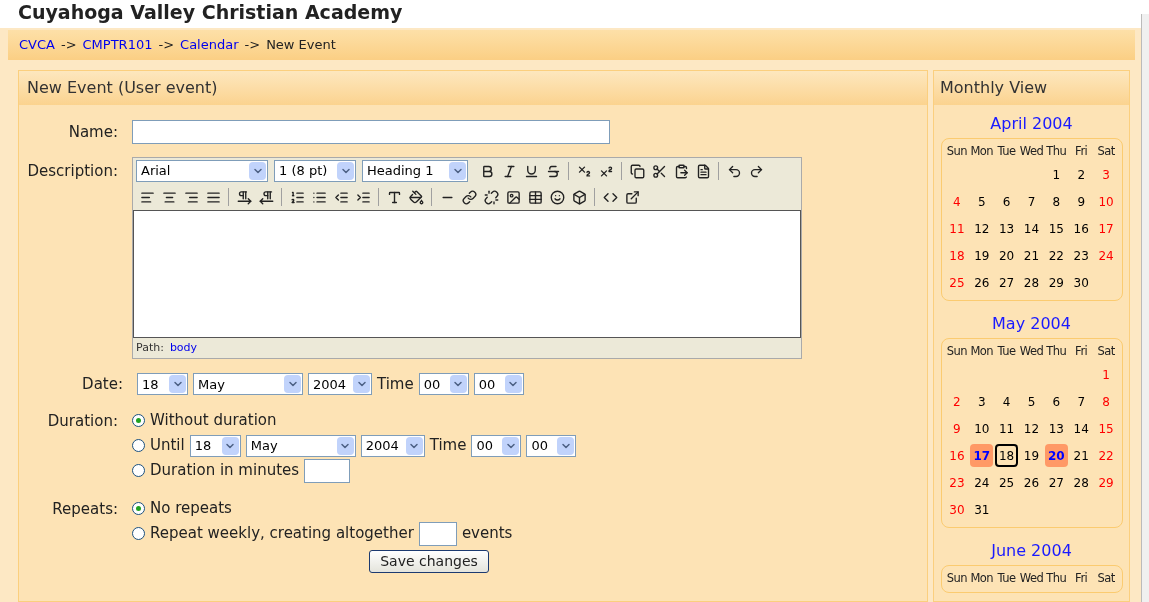  What do you see at coordinates (437, 533) in the screenshot?
I see `count-input` at bounding box center [437, 533].